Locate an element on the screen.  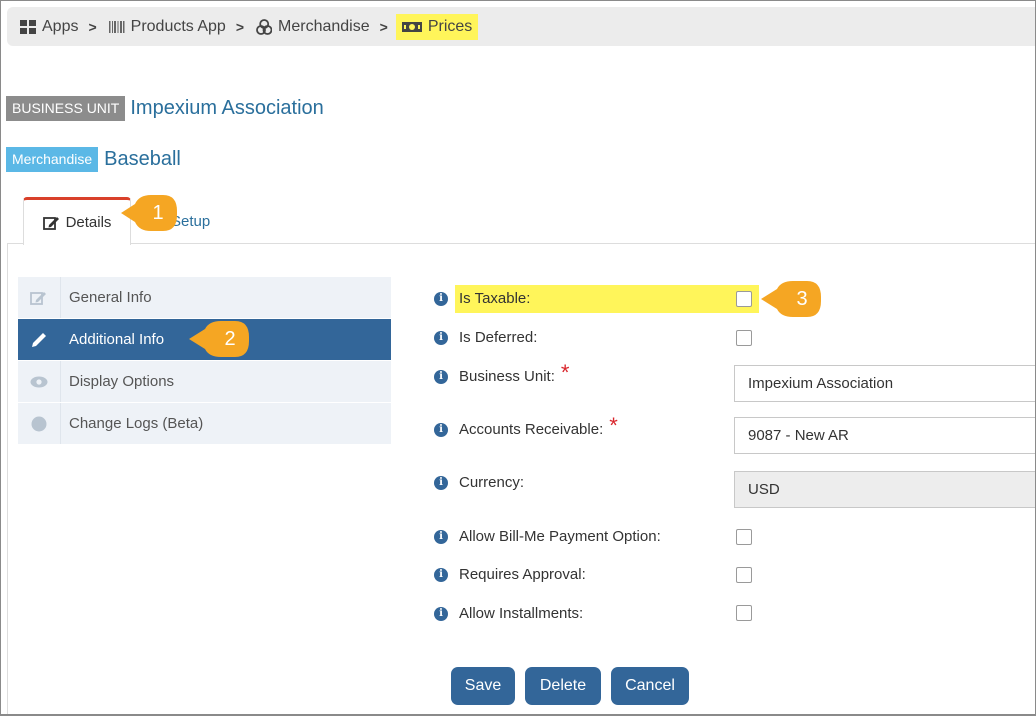
is-deferred-label: Is Deferred: is located at coordinates (498, 337).